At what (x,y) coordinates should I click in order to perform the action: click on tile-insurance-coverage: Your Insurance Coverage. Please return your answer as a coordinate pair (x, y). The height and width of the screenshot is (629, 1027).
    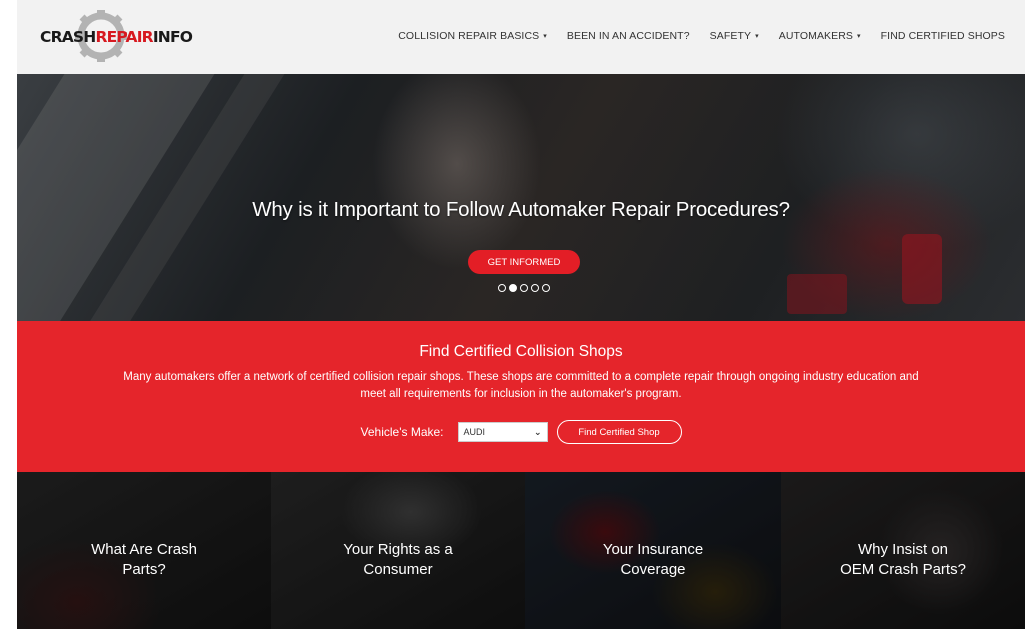
    Looking at the image, I should click on (653, 550).